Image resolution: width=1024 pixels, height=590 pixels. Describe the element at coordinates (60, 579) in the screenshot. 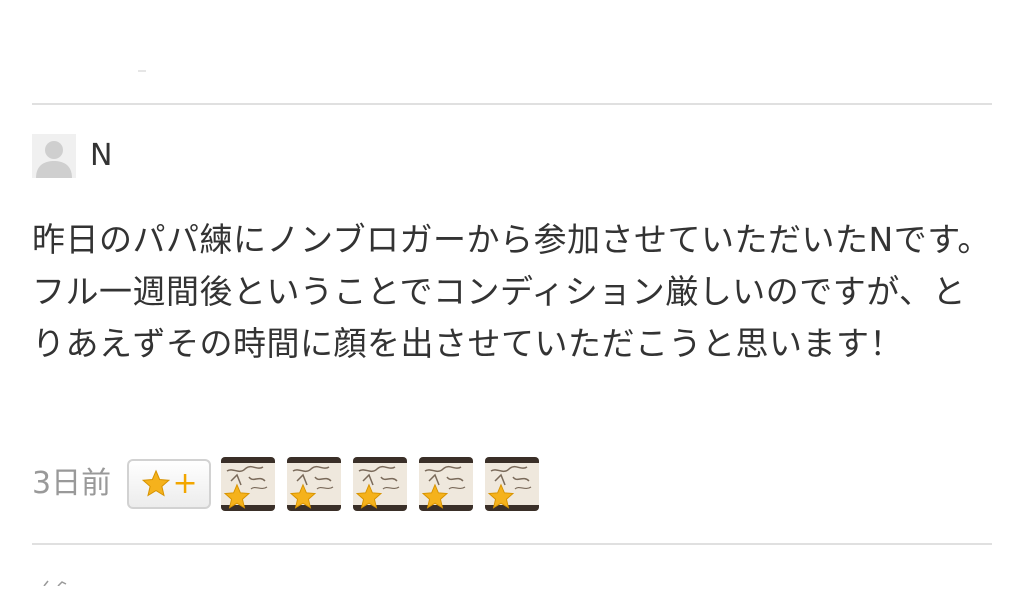

I see `next-comment-peek` at that location.